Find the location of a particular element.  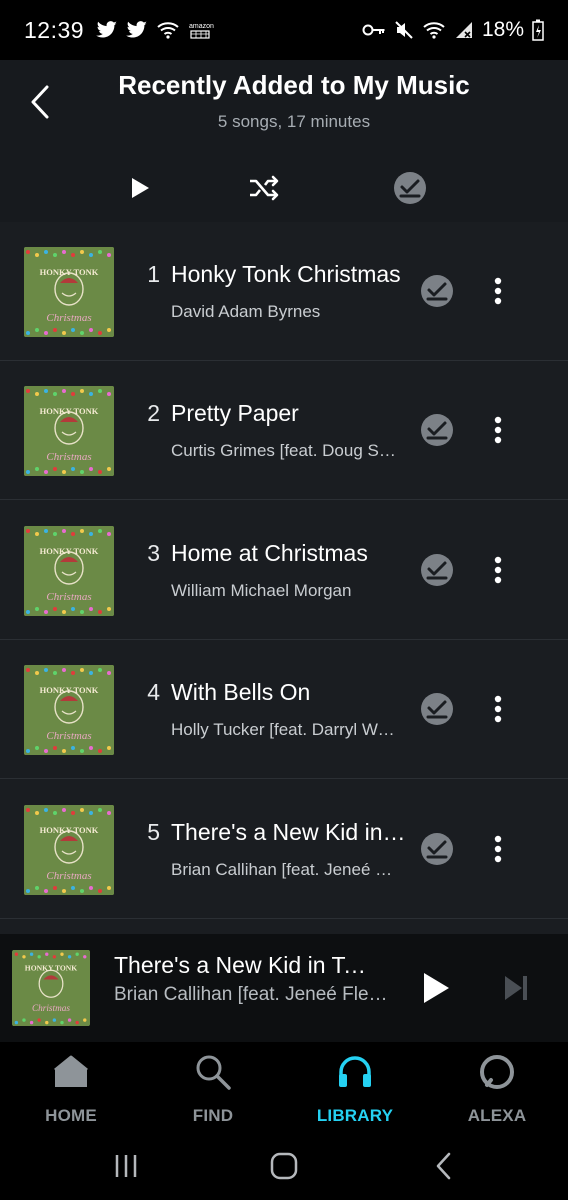

back-system-button is located at coordinates (444, 1166).